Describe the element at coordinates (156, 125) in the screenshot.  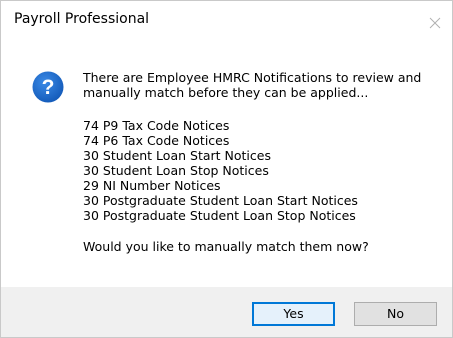
I see `notice-item-p9: 74 P9 Tax Code Notices` at that location.